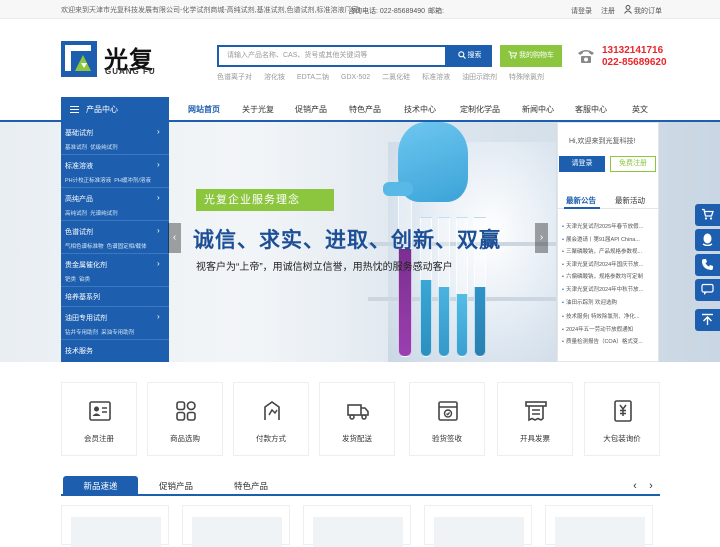 This screenshot has width=720, height=547. Describe the element at coordinates (174, 238) in the screenshot. I see `carousel-prev-button: ‹` at that location.